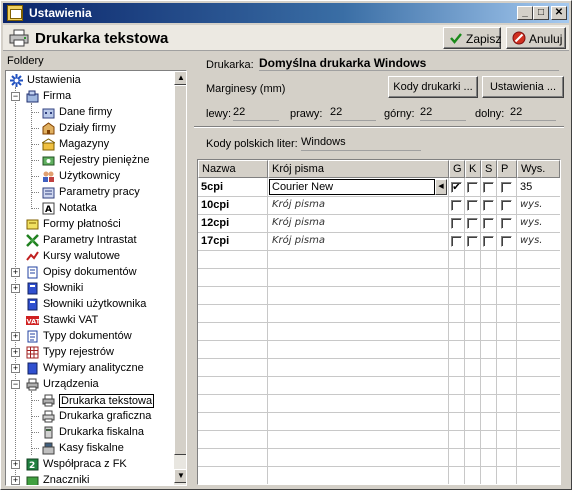 Image resolution: width=572 pixels, height=490 pixels. What do you see at coordinates (519, 38) in the screenshot?
I see `cancel-icon` at bounding box center [519, 38].